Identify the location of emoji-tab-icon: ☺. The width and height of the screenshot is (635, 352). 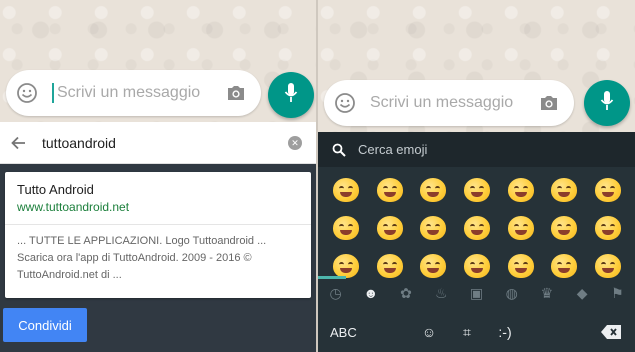
(429, 332).